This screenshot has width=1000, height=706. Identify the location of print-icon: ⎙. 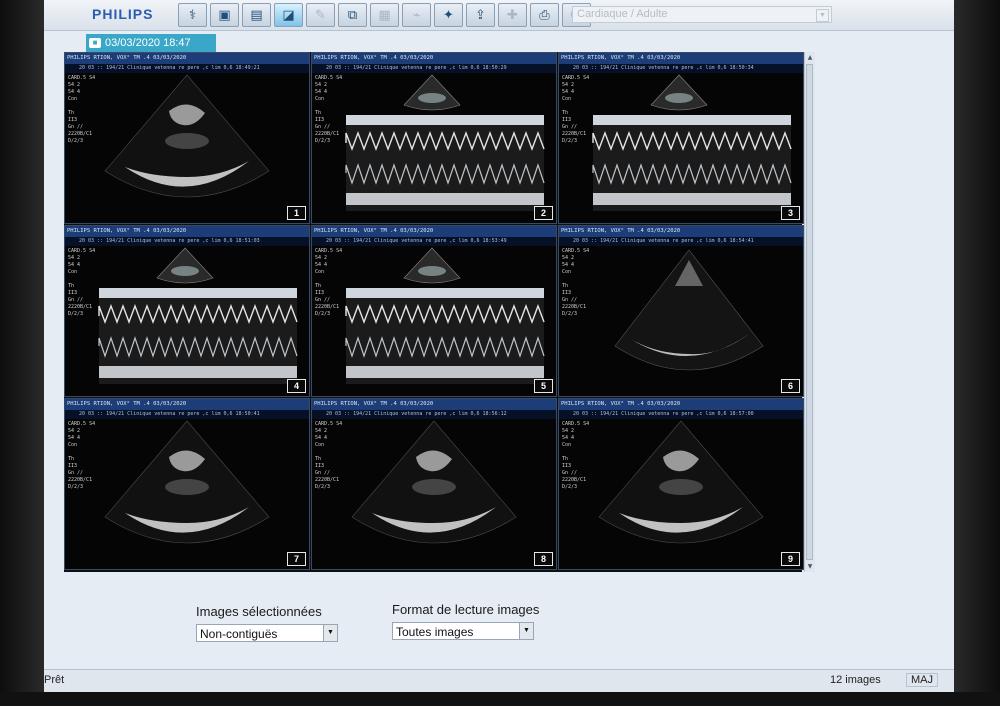
(544, 15).